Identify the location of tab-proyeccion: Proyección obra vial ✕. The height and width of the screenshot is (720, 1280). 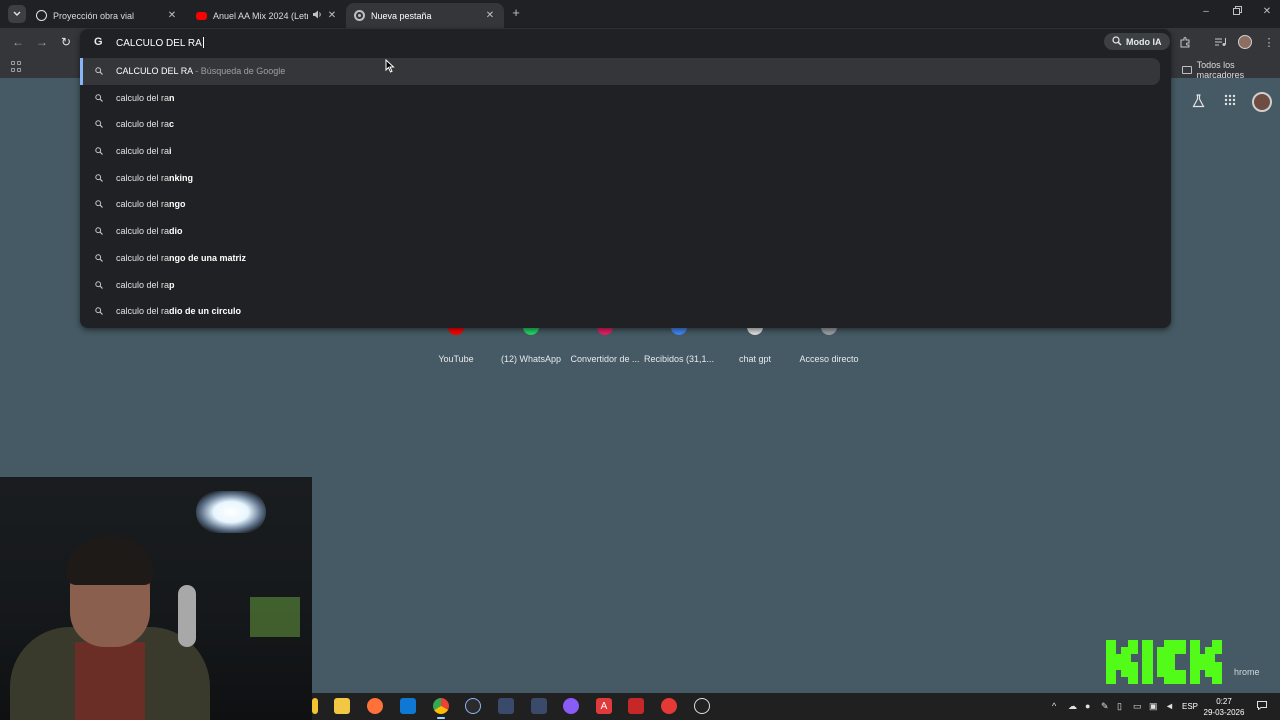
(107, 15).